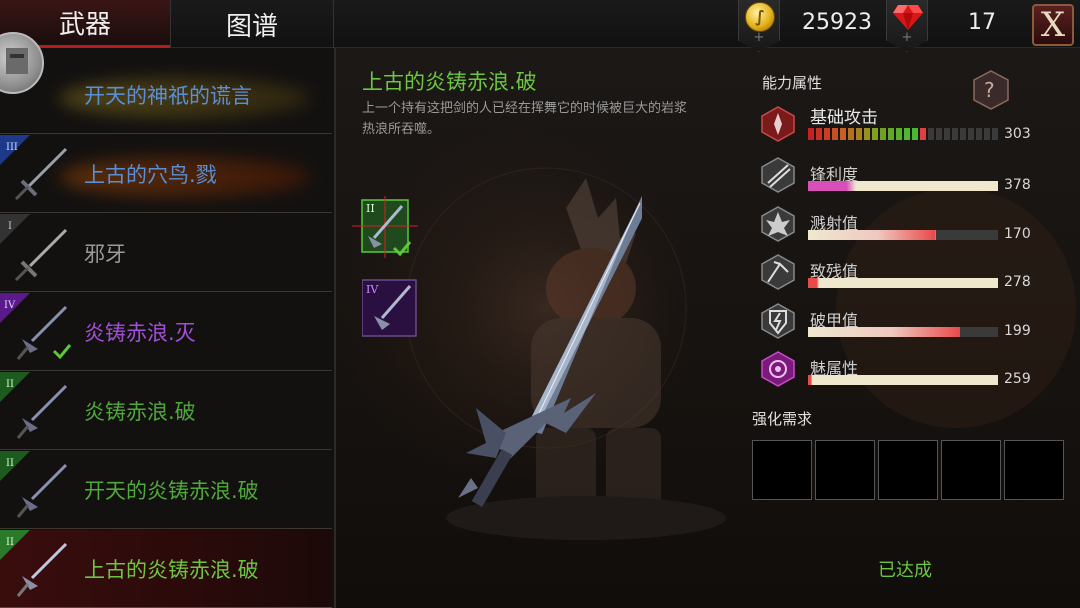 The width and height of the screenshot is (1080, 608). What do you see at coordinates (778, 124) in the screenshot?
I see `attack-icon` at bounding box center [778, 124].